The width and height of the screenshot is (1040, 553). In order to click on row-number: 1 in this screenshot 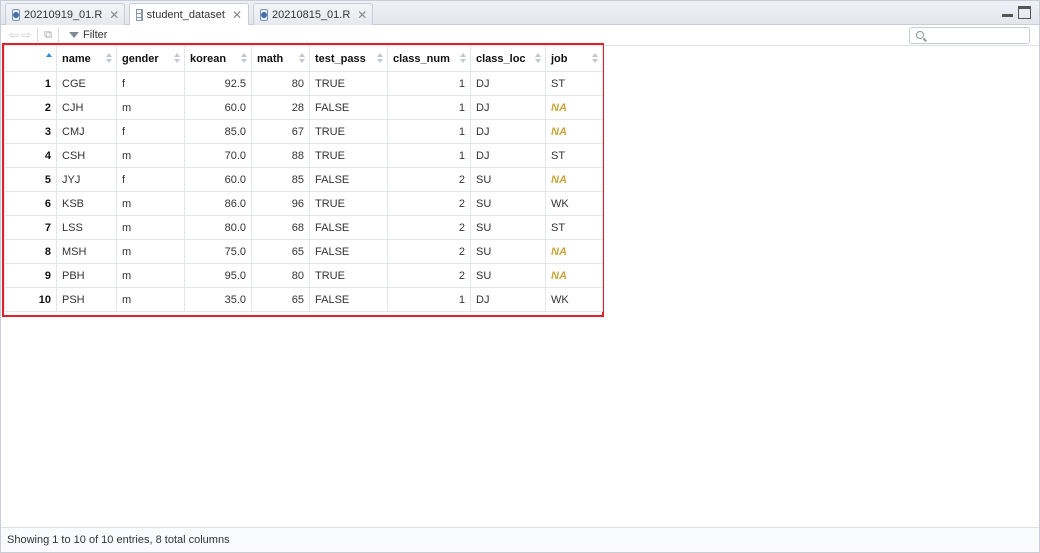, I will do `click(30, 83)`.